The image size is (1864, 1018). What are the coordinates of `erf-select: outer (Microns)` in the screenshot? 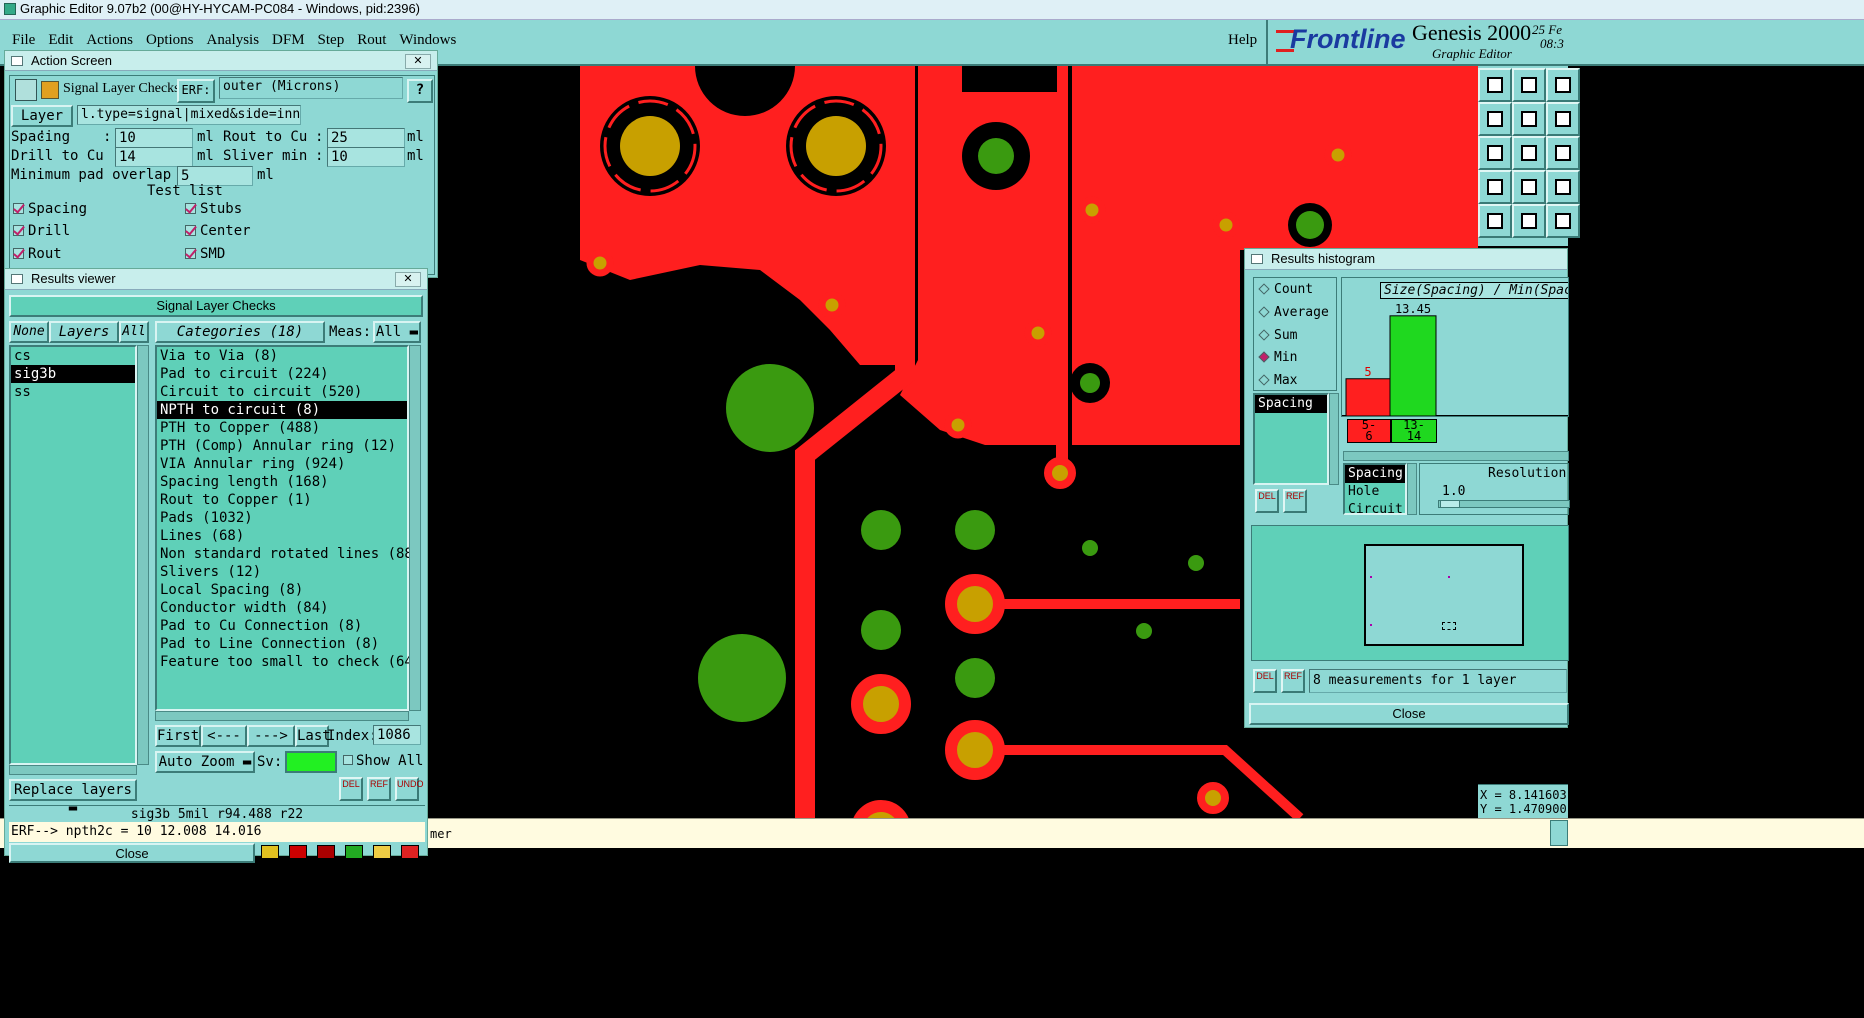 It's located at (311, 88).